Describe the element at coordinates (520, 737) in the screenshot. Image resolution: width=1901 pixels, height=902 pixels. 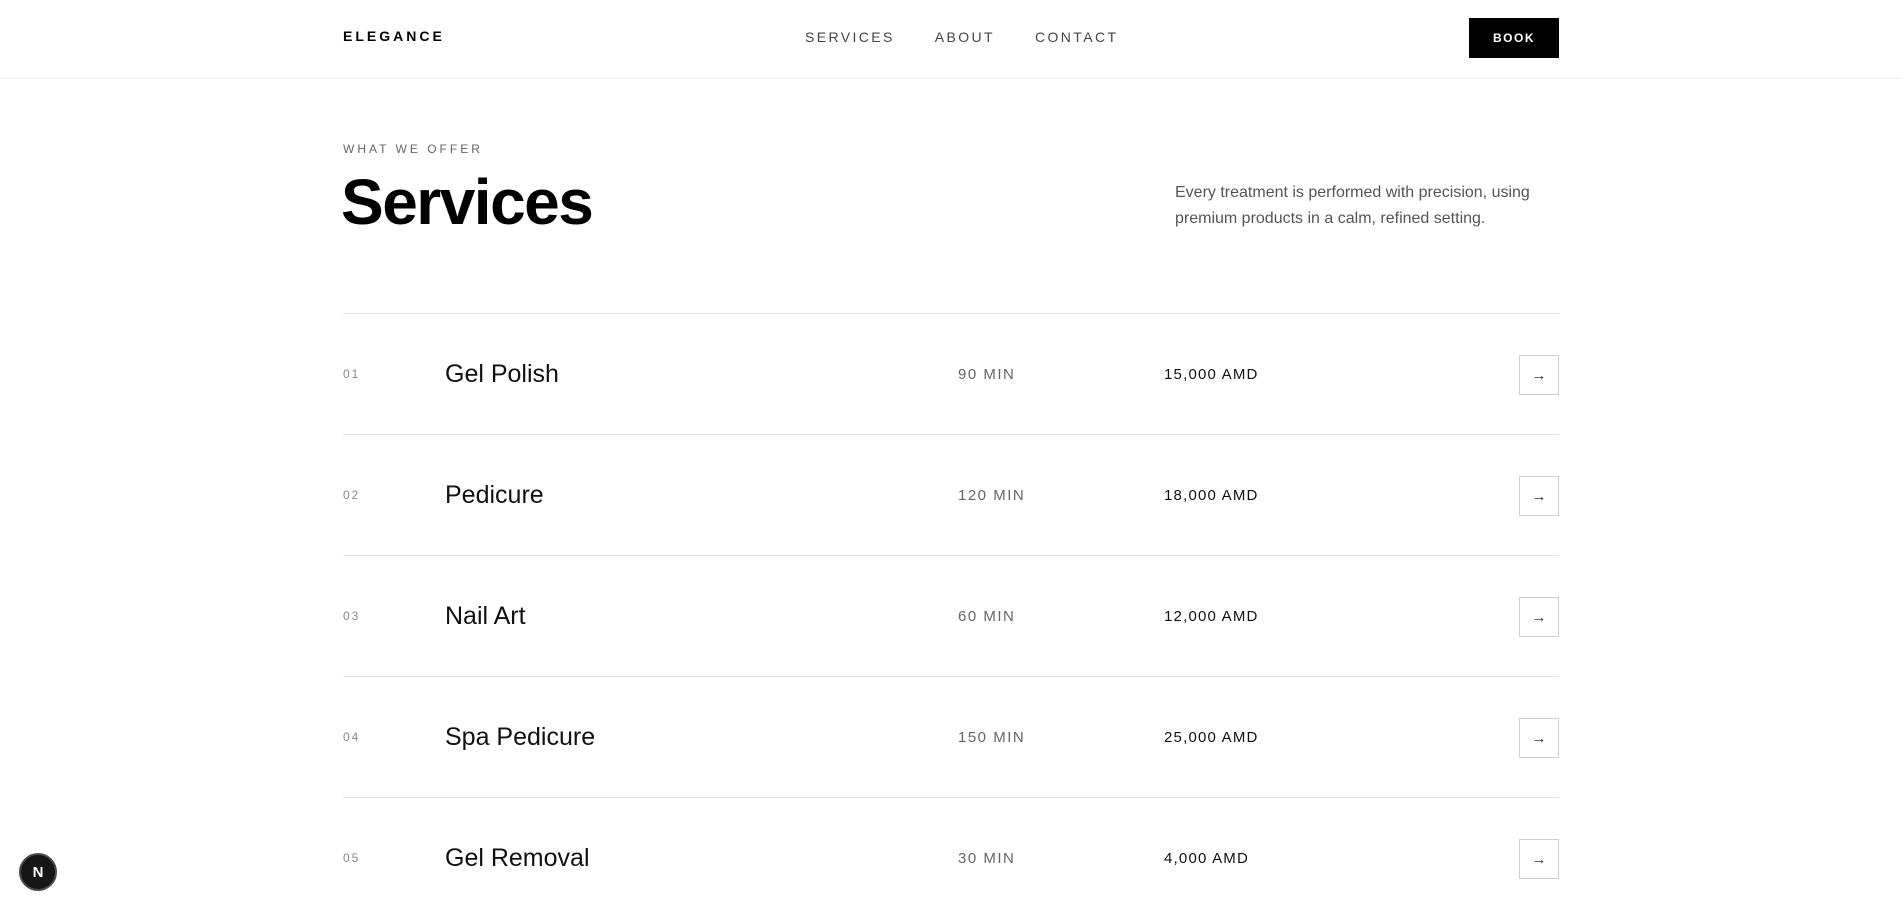
I see `service-name: Spa Pedicure` at that location.